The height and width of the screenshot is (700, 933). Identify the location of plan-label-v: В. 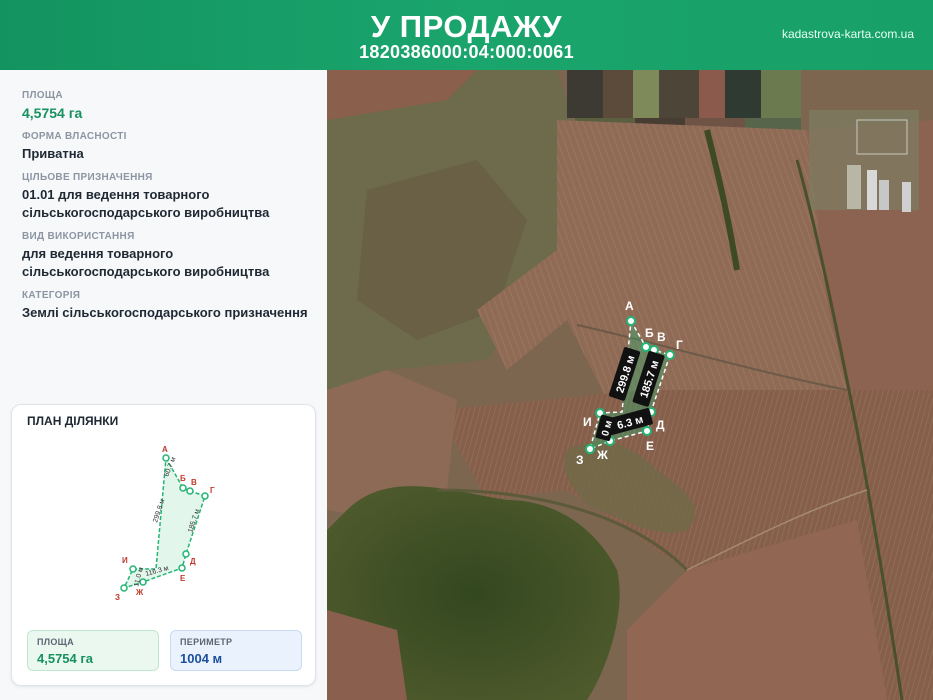
(194, 482).